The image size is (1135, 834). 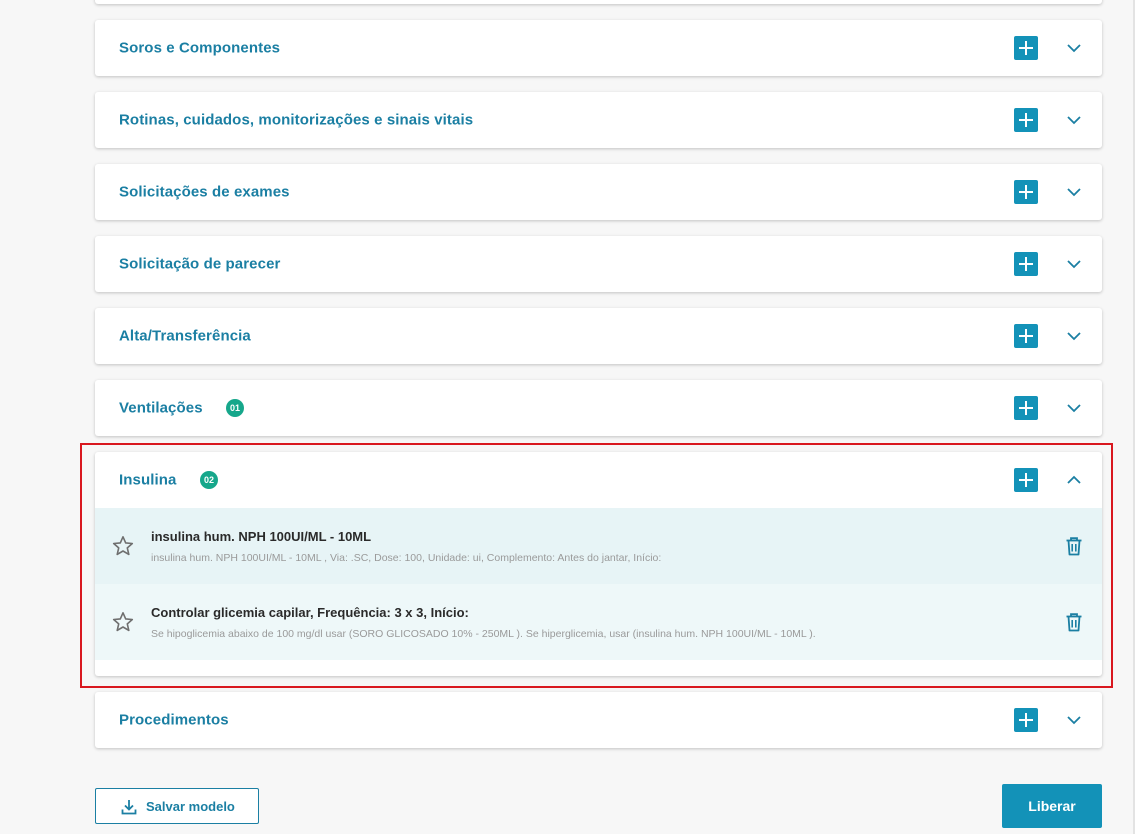 I want to click on section-header-parecer: Solicitação de parecer, so click(x=598, y=264).